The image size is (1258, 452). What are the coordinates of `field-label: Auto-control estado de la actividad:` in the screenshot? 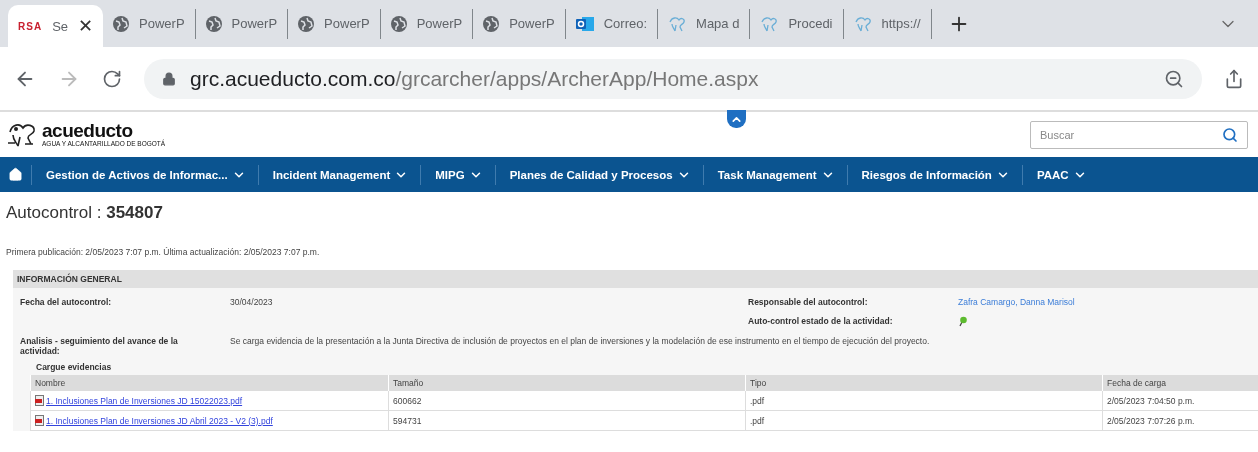 It's located at (821, 321).